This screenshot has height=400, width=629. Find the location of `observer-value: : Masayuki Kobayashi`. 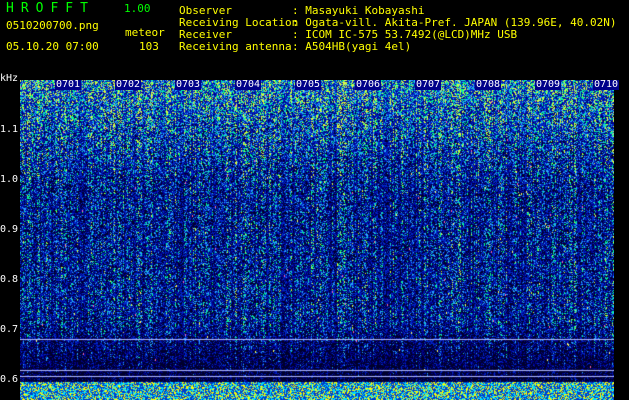

observer-value: : Masayuki Kobayashi is located at coordinates (358, 10).